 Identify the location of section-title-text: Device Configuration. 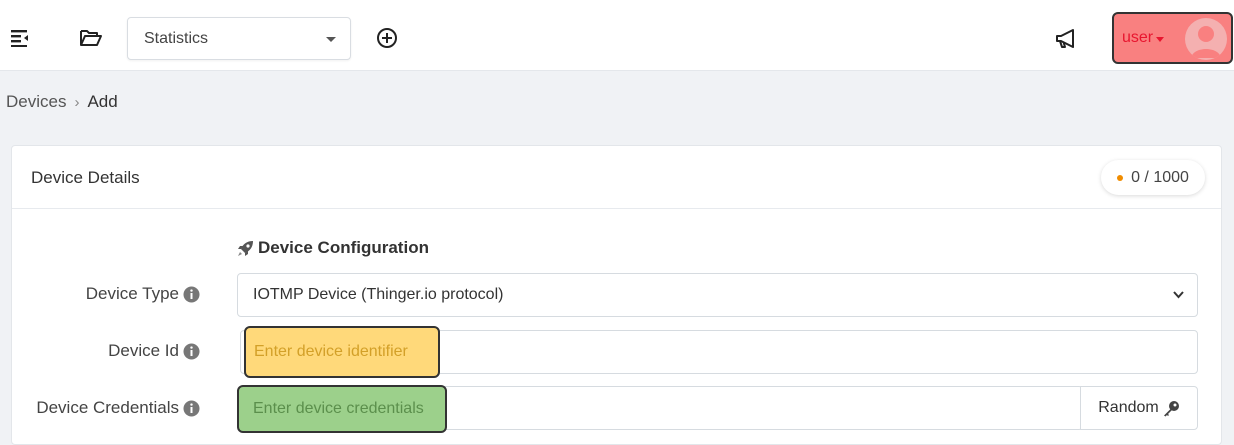
(343, 247).